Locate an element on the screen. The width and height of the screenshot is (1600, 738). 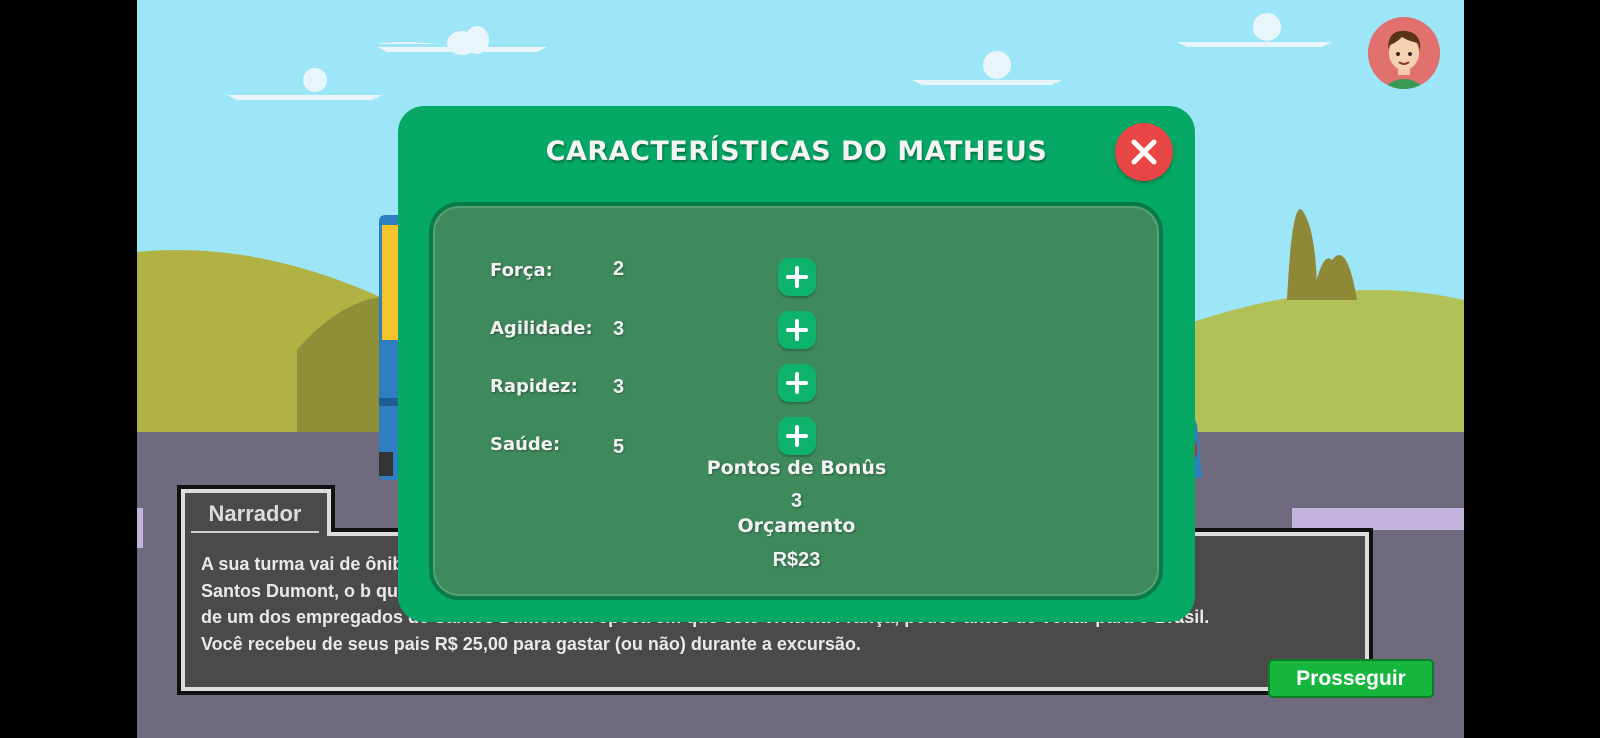
right-hill is located at coordinates (1317, 361).